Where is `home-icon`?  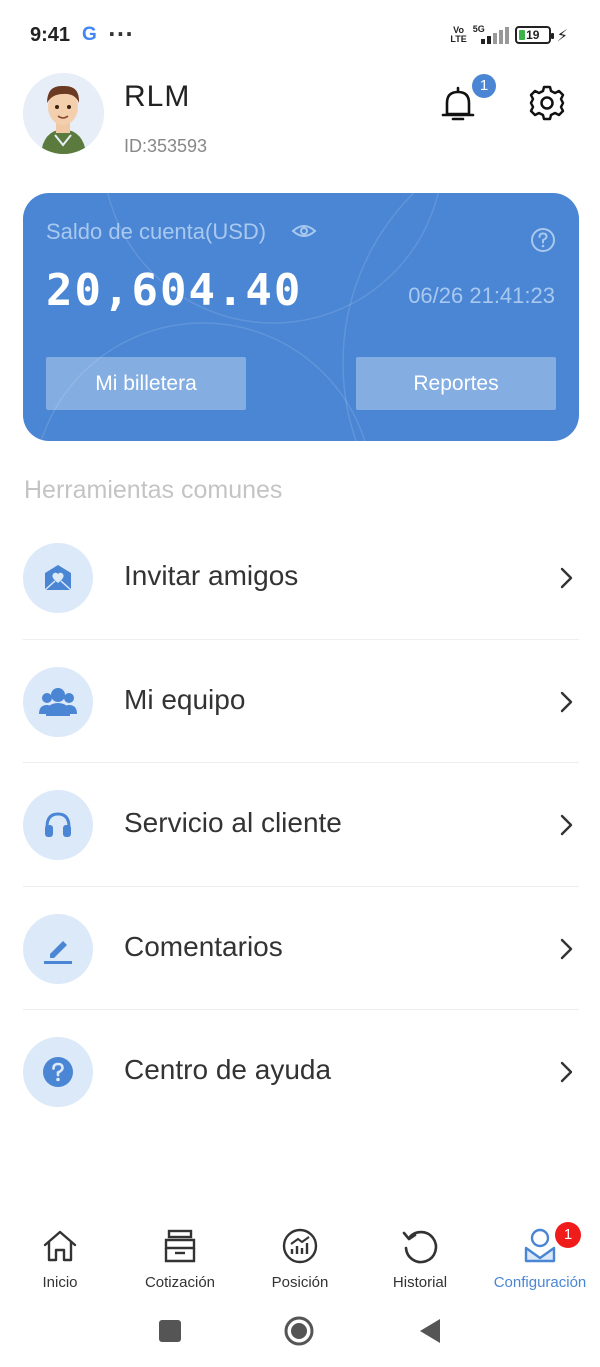
home-icon is located at coordinates (60, 1246).